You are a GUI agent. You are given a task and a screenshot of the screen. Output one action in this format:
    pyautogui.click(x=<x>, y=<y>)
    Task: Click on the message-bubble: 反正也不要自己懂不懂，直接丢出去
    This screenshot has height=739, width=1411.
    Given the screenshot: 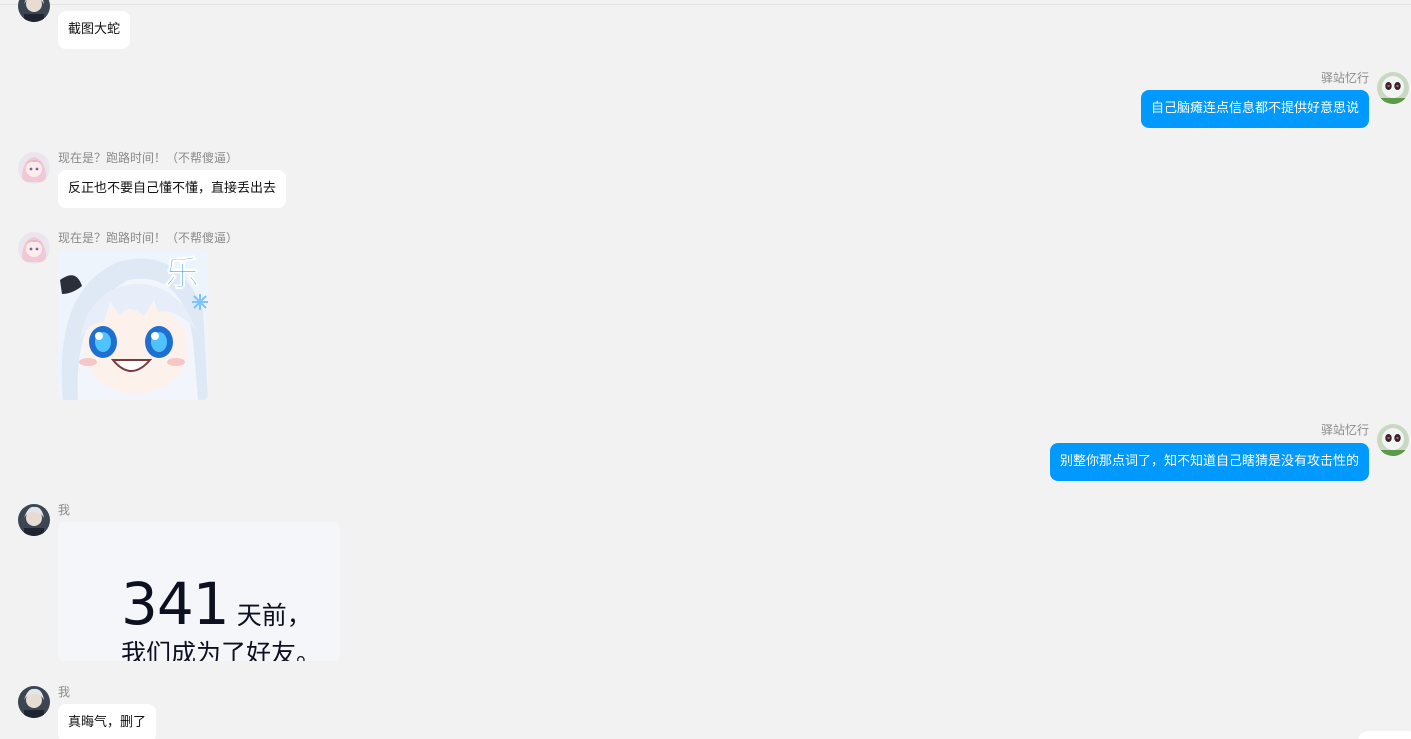 What is the action you would take?
    pyautogui.click(x=172, y=189)
    